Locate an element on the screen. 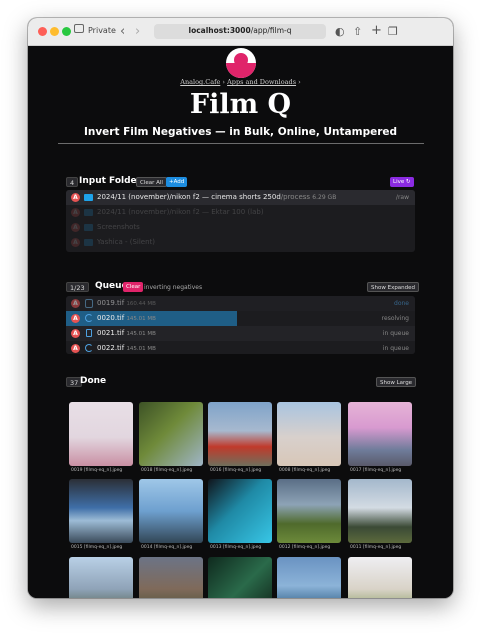 Image resolution: width=480 pixels, height=634 pixels. queue-count: 1/23 is located at coordinates (77, 287).